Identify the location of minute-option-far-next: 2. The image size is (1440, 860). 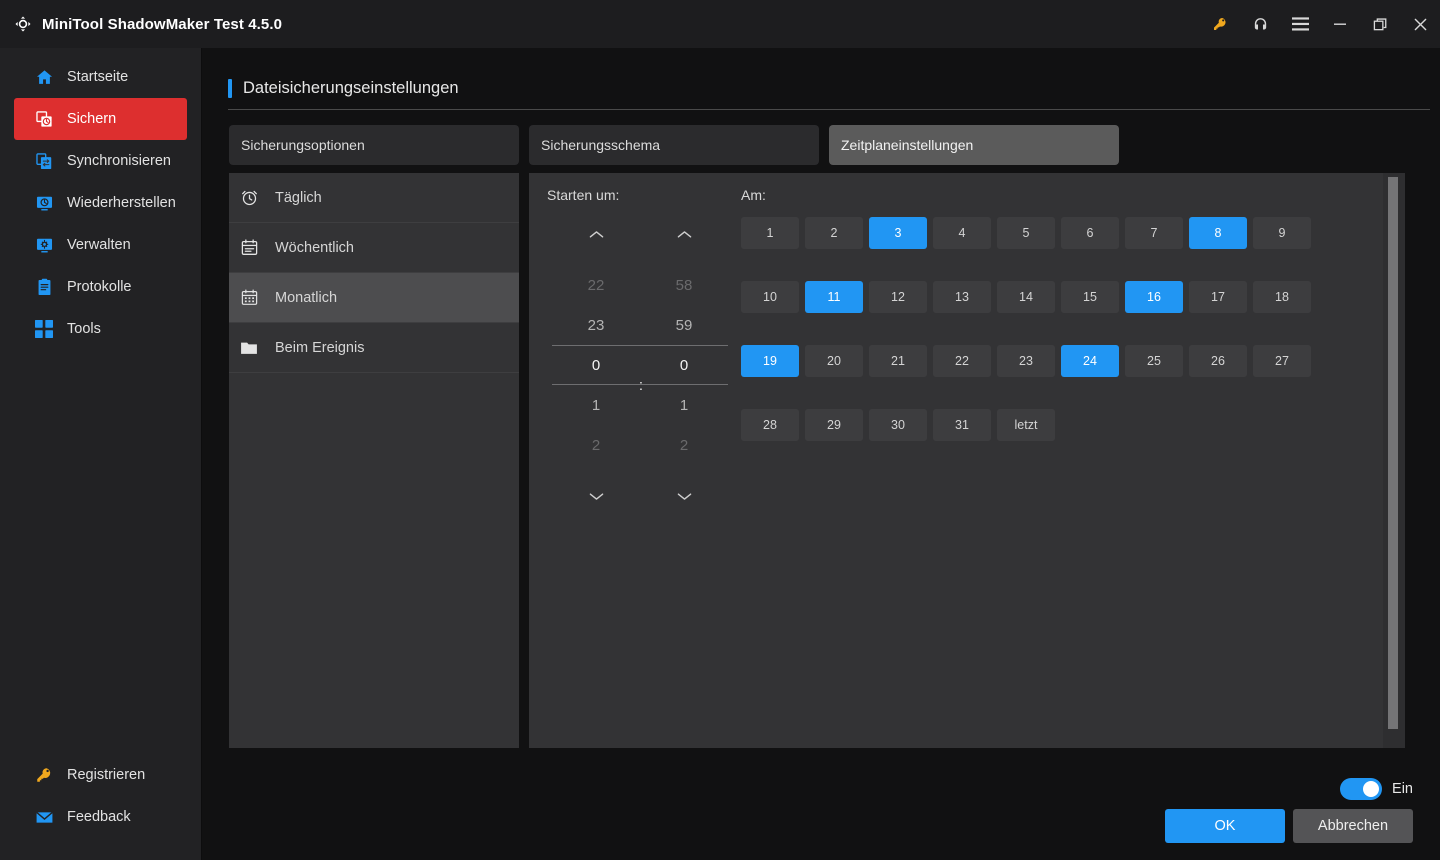
(684, 445).